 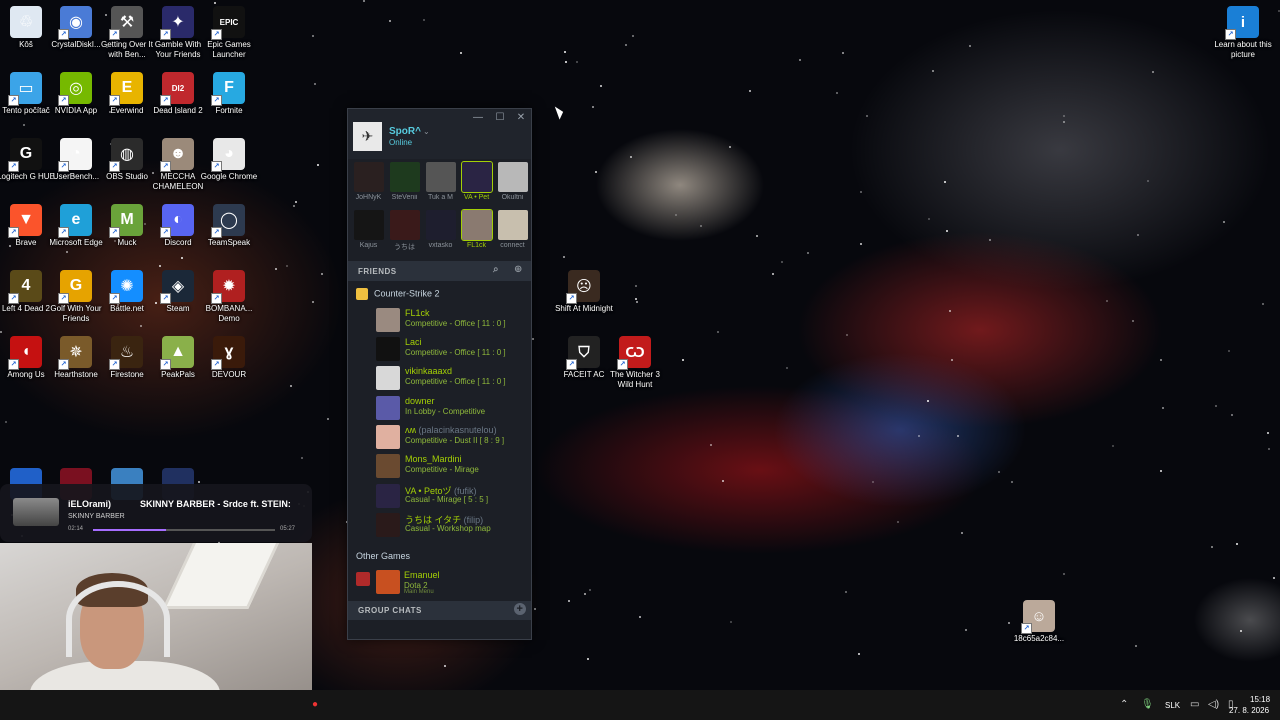 I want to click on recent-friend: Tuk a M, so click(x=440, y=181).